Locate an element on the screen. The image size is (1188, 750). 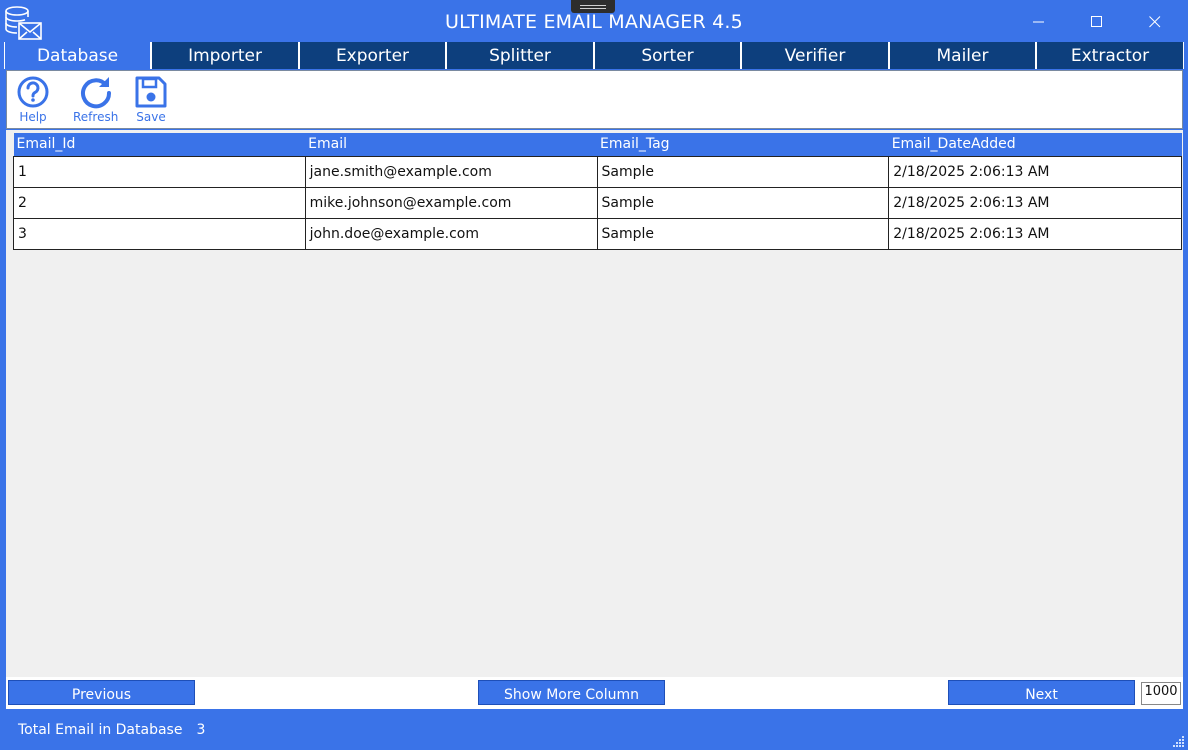
total-email-label: Total Email in Database is located at coordinates (100, 730).